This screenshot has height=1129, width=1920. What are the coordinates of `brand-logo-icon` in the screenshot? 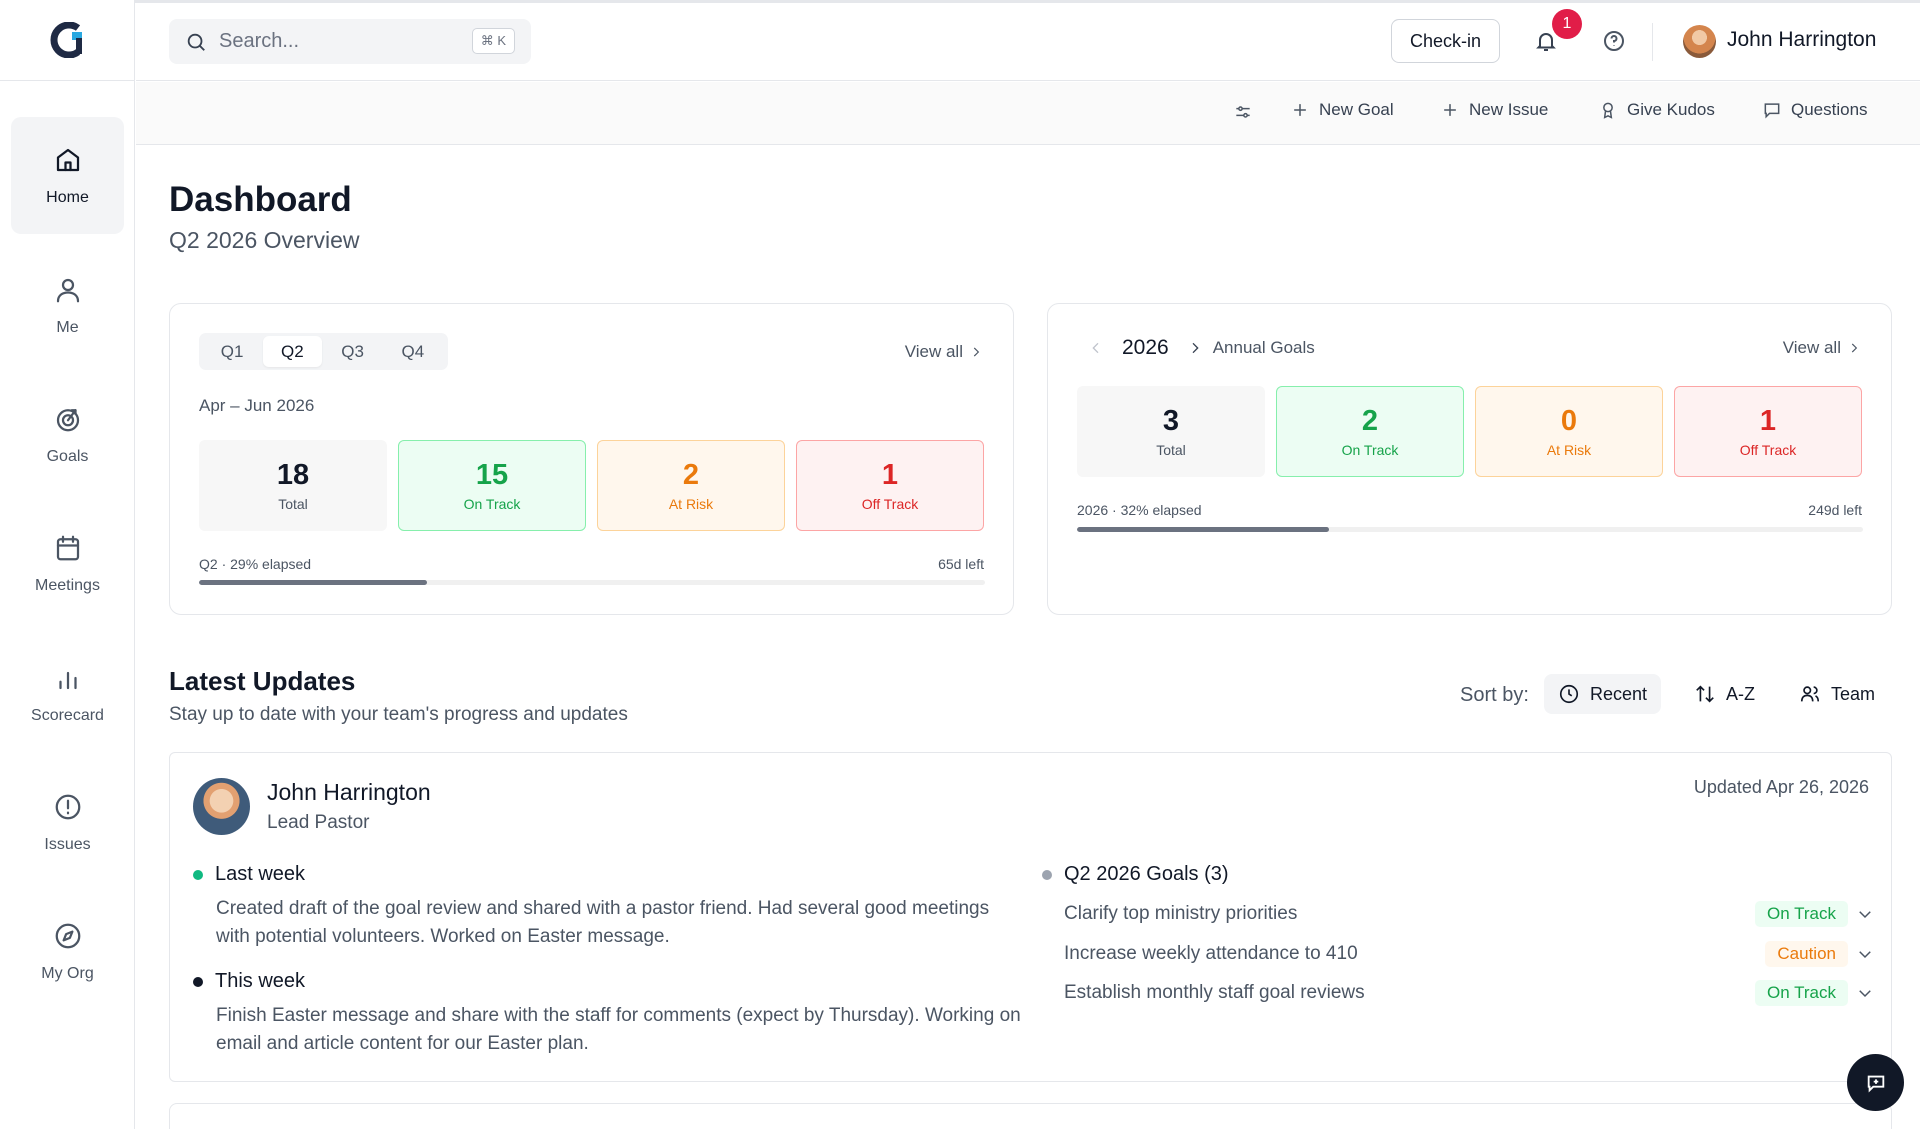 It's located at (66, 40).